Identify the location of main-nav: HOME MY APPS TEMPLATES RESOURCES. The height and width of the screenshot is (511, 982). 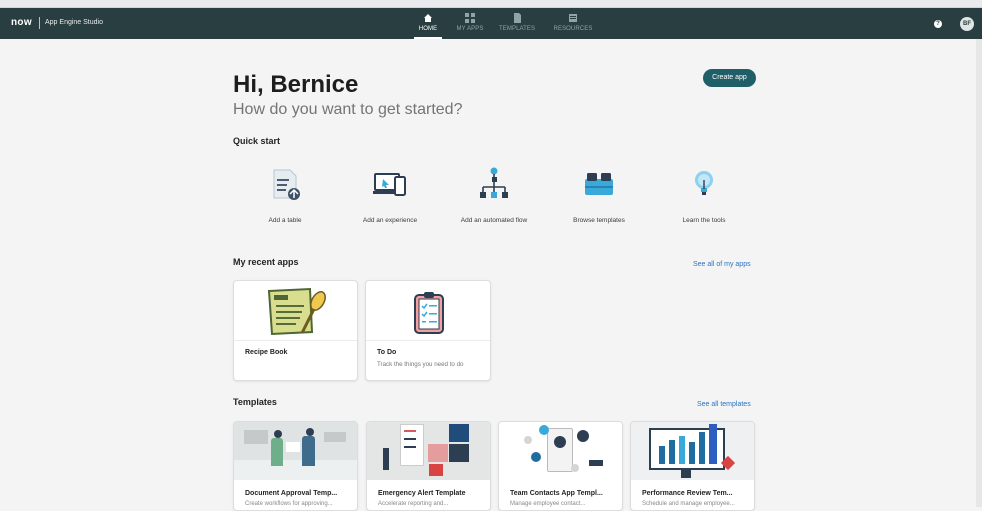
(503, 23).